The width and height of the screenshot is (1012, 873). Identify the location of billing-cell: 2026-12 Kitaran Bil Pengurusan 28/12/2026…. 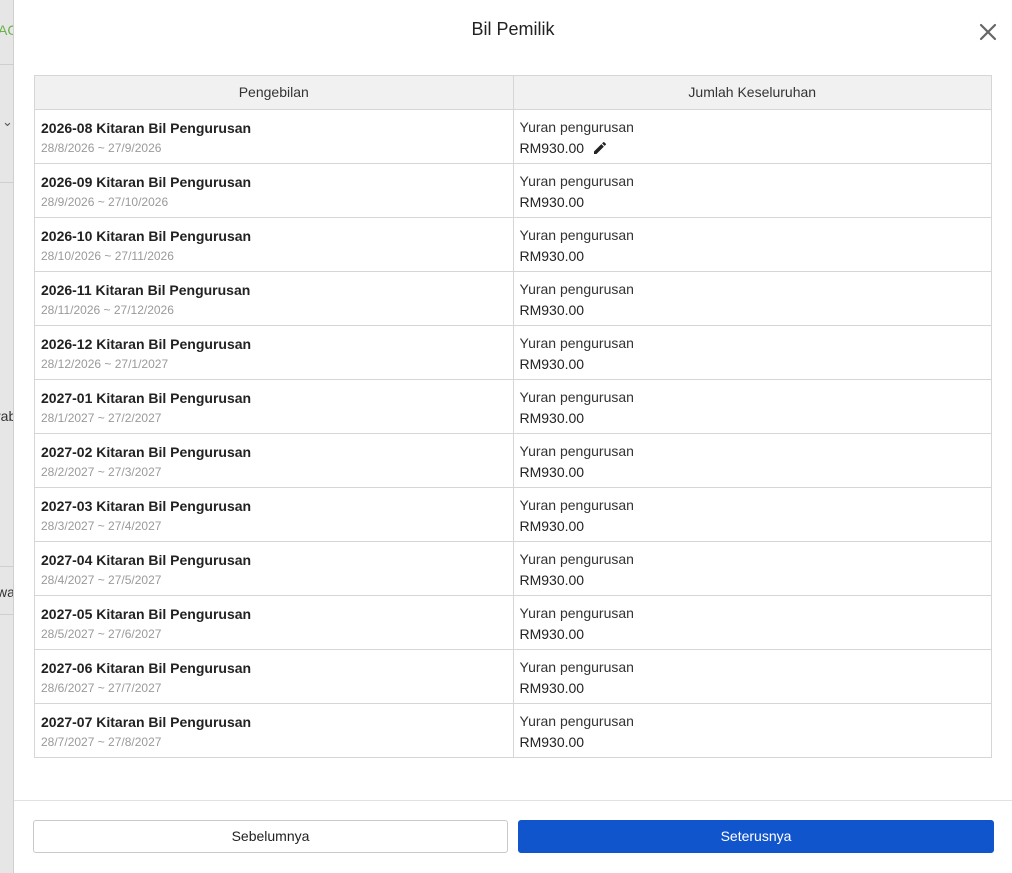
(274, 352).